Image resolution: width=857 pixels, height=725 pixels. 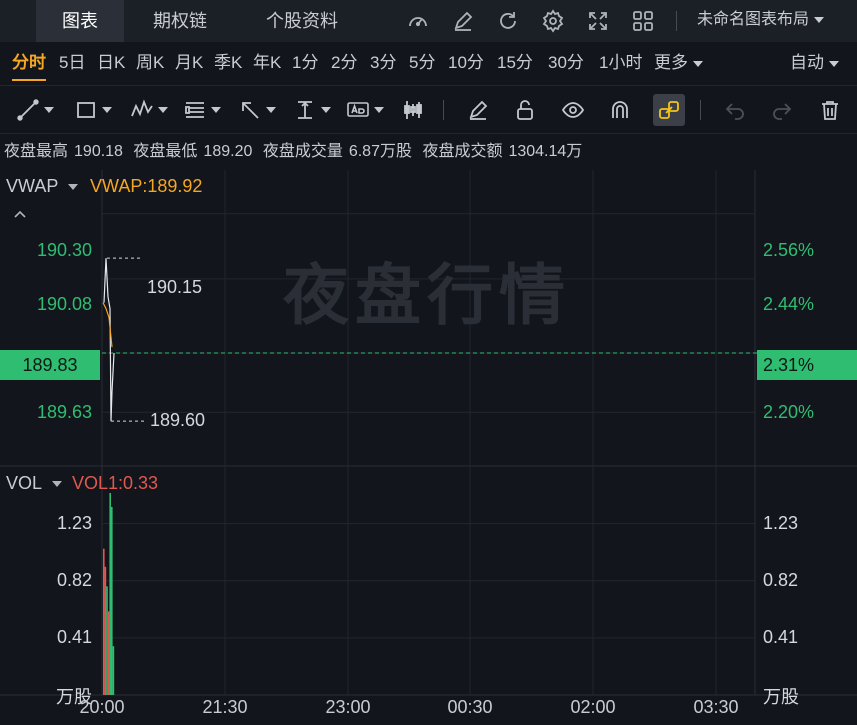 I want to click on fibonacci-icon, so click(x=194, y=110).